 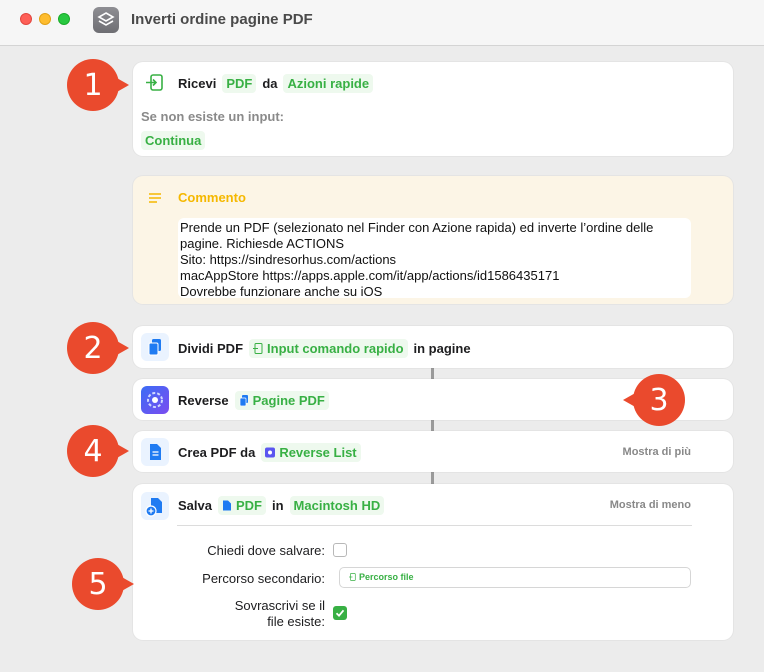 I want to click on reverse-row: Reverse Pagine PDF, so click(x=256, y=400).